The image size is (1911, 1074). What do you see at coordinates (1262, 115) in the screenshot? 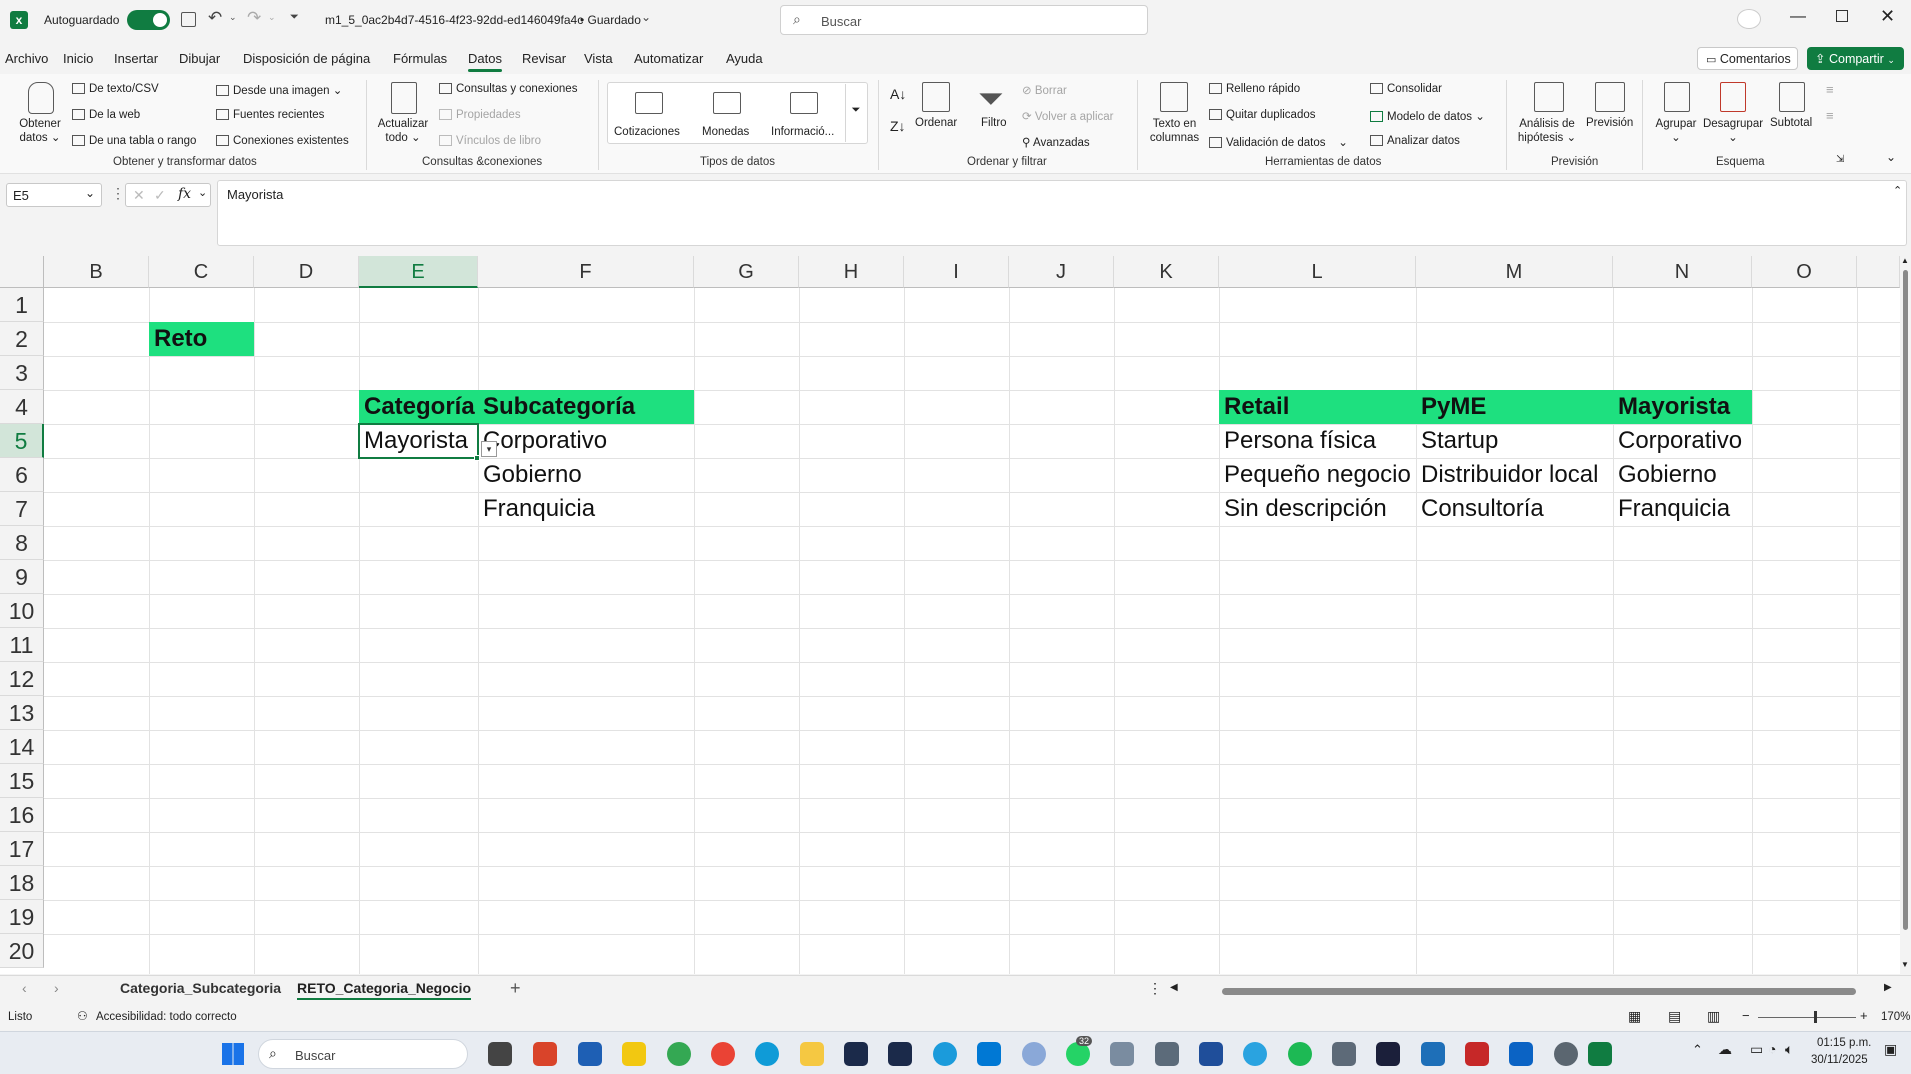
I see `remove-duplicates-button: Quitar duplicados` at bounding box center [1262, 115].